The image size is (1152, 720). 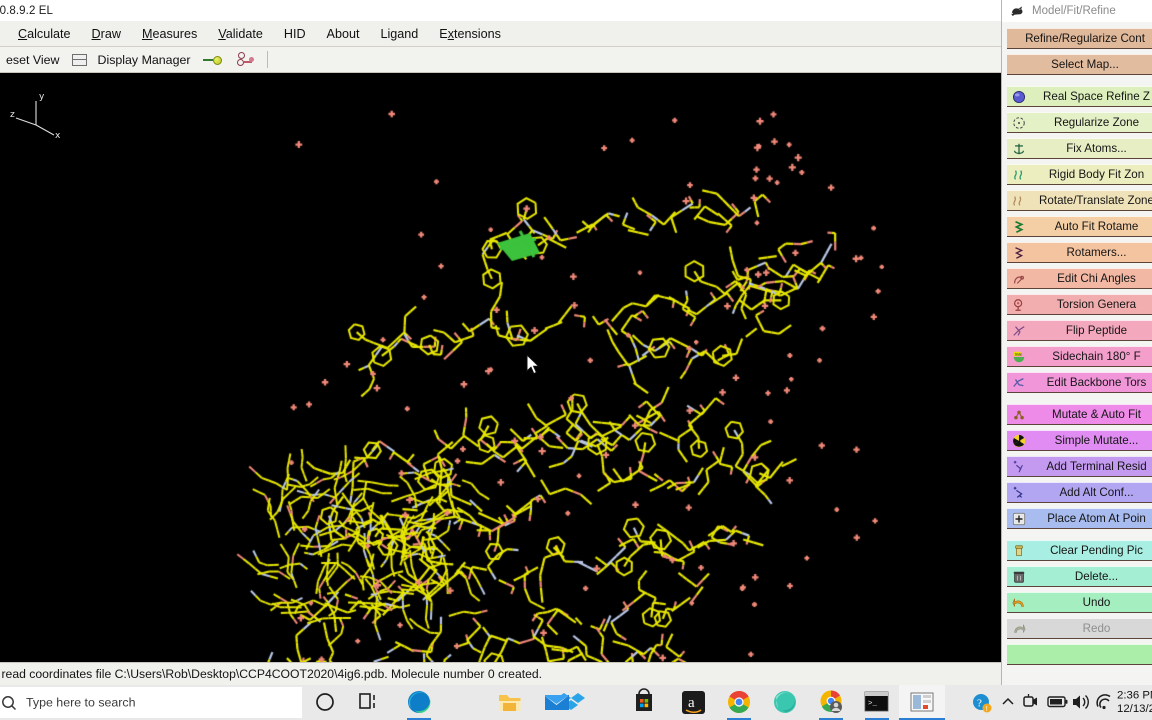 I want to click on add-altconf-icon, so click(x=1019, y=492).